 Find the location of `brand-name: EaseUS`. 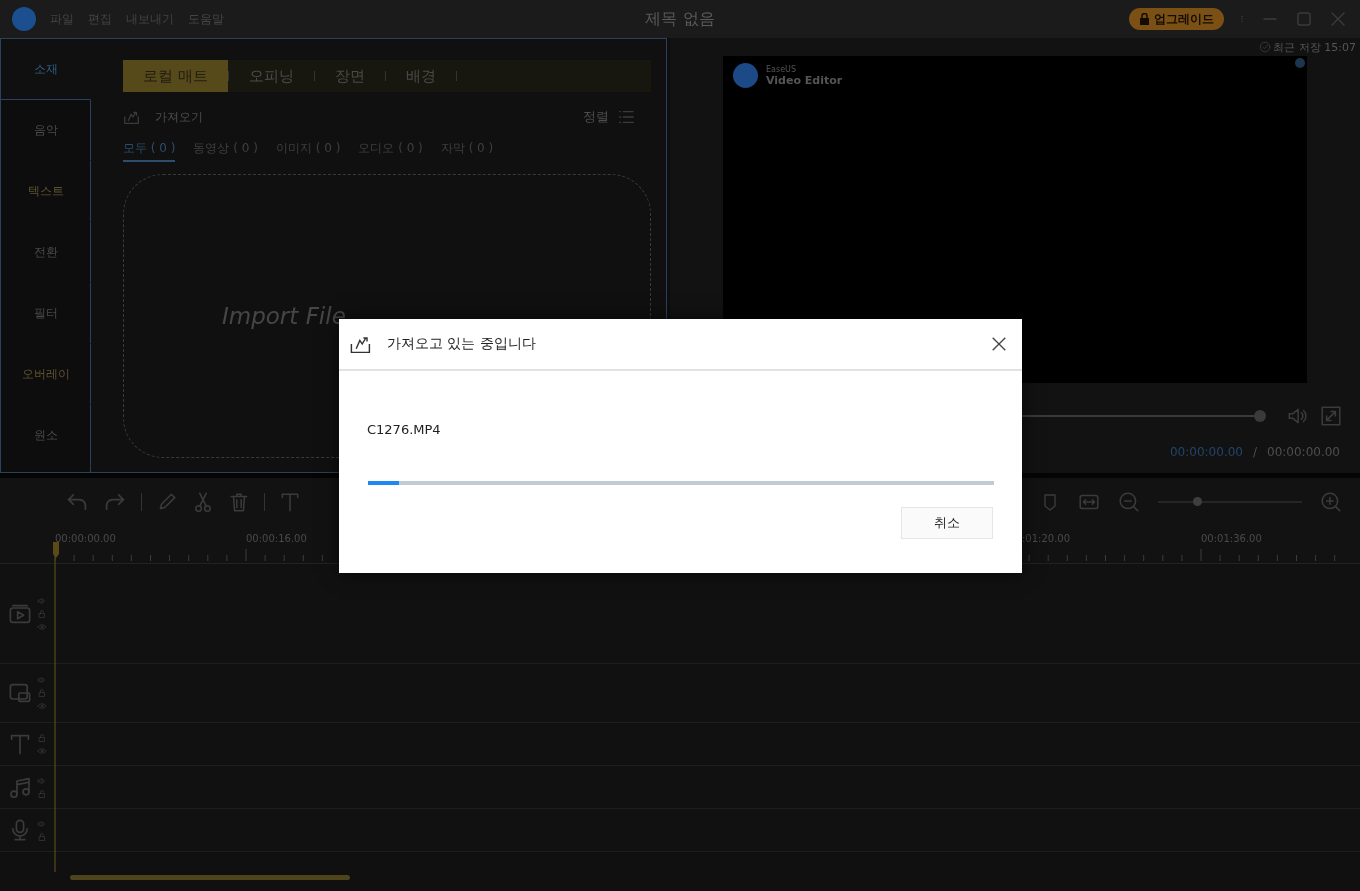

brand-name: EaseUS is located at coordinates (781, 69).